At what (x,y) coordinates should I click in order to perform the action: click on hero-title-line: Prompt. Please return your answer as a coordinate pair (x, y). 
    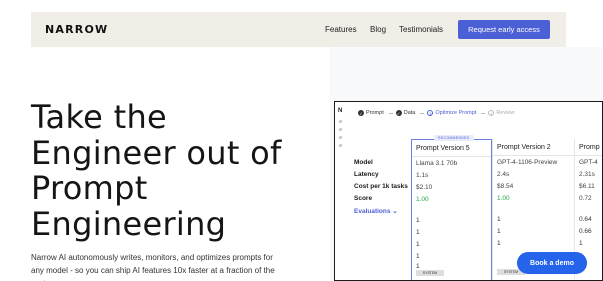
    Looking at the image, I should click on (89, 188).